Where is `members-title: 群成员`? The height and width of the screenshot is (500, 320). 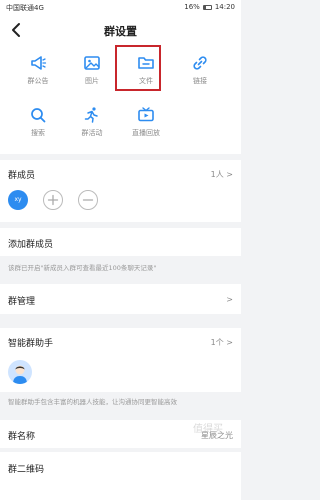 members-title: 群成员 is located at coordinates (22, 176).